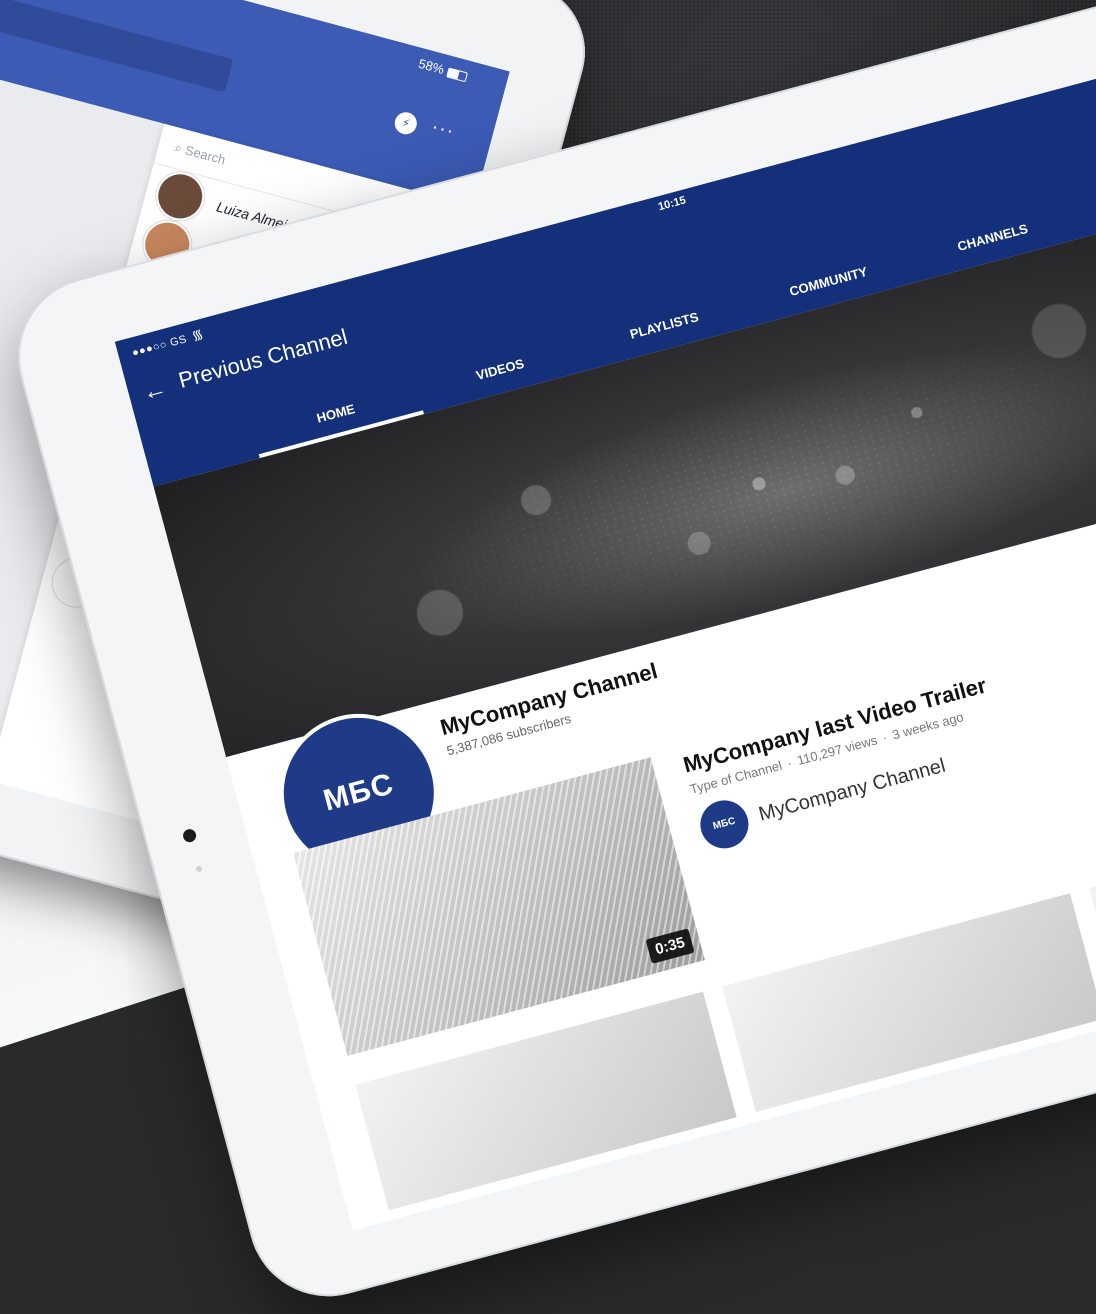  Describe the element at coordinates (670, 946) in the screenshot. I see `video-duration: 0:35` at that location.